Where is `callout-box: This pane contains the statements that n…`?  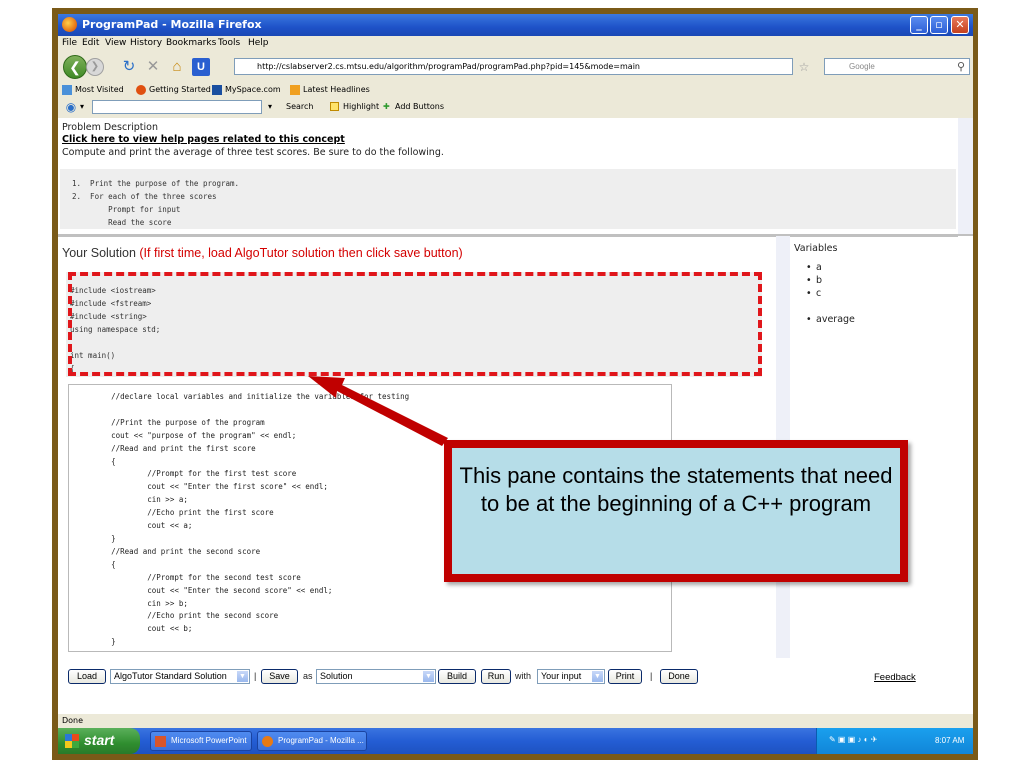 callout-box: This pane contains the statements that n… is located at coordinates (676, 511).